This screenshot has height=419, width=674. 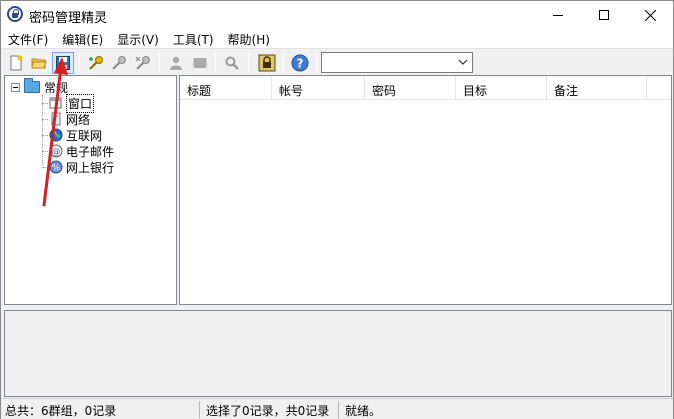 What do you see at coordinates (28, 38) in the screenshot?
I see `menu-file: 文件(F)` at bounding box center [28, 38].